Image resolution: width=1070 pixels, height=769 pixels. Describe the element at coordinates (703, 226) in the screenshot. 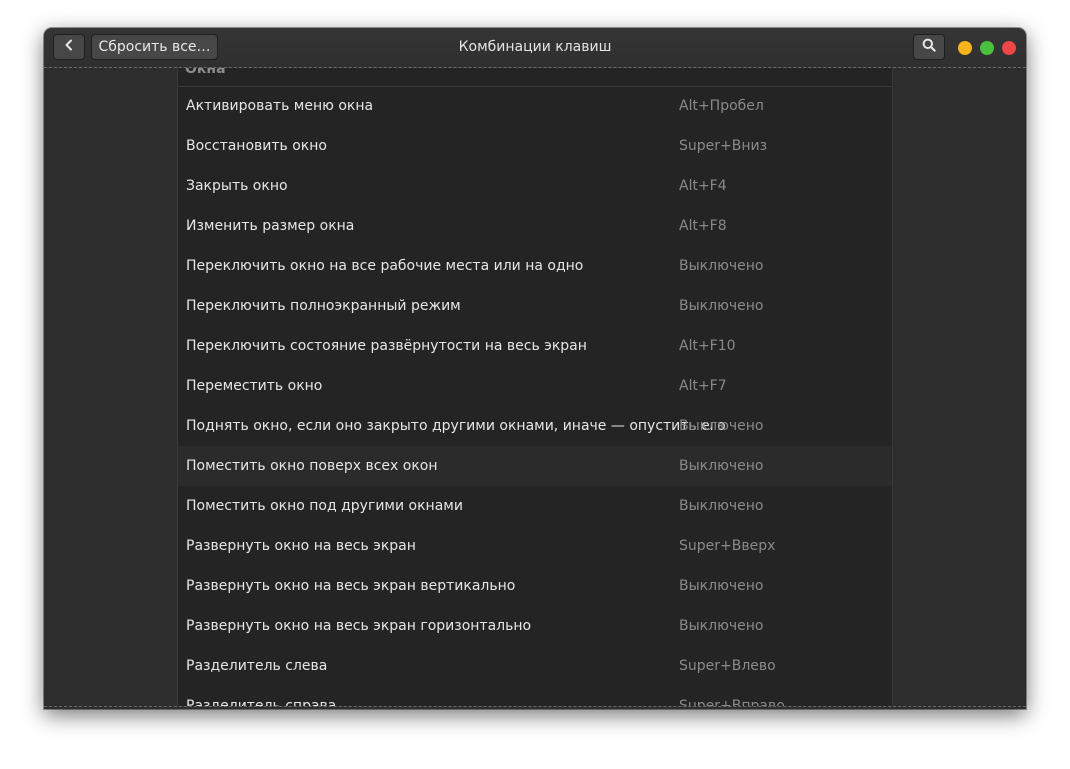

I see `shortcut-accelerator: Alt+F8` at that location.